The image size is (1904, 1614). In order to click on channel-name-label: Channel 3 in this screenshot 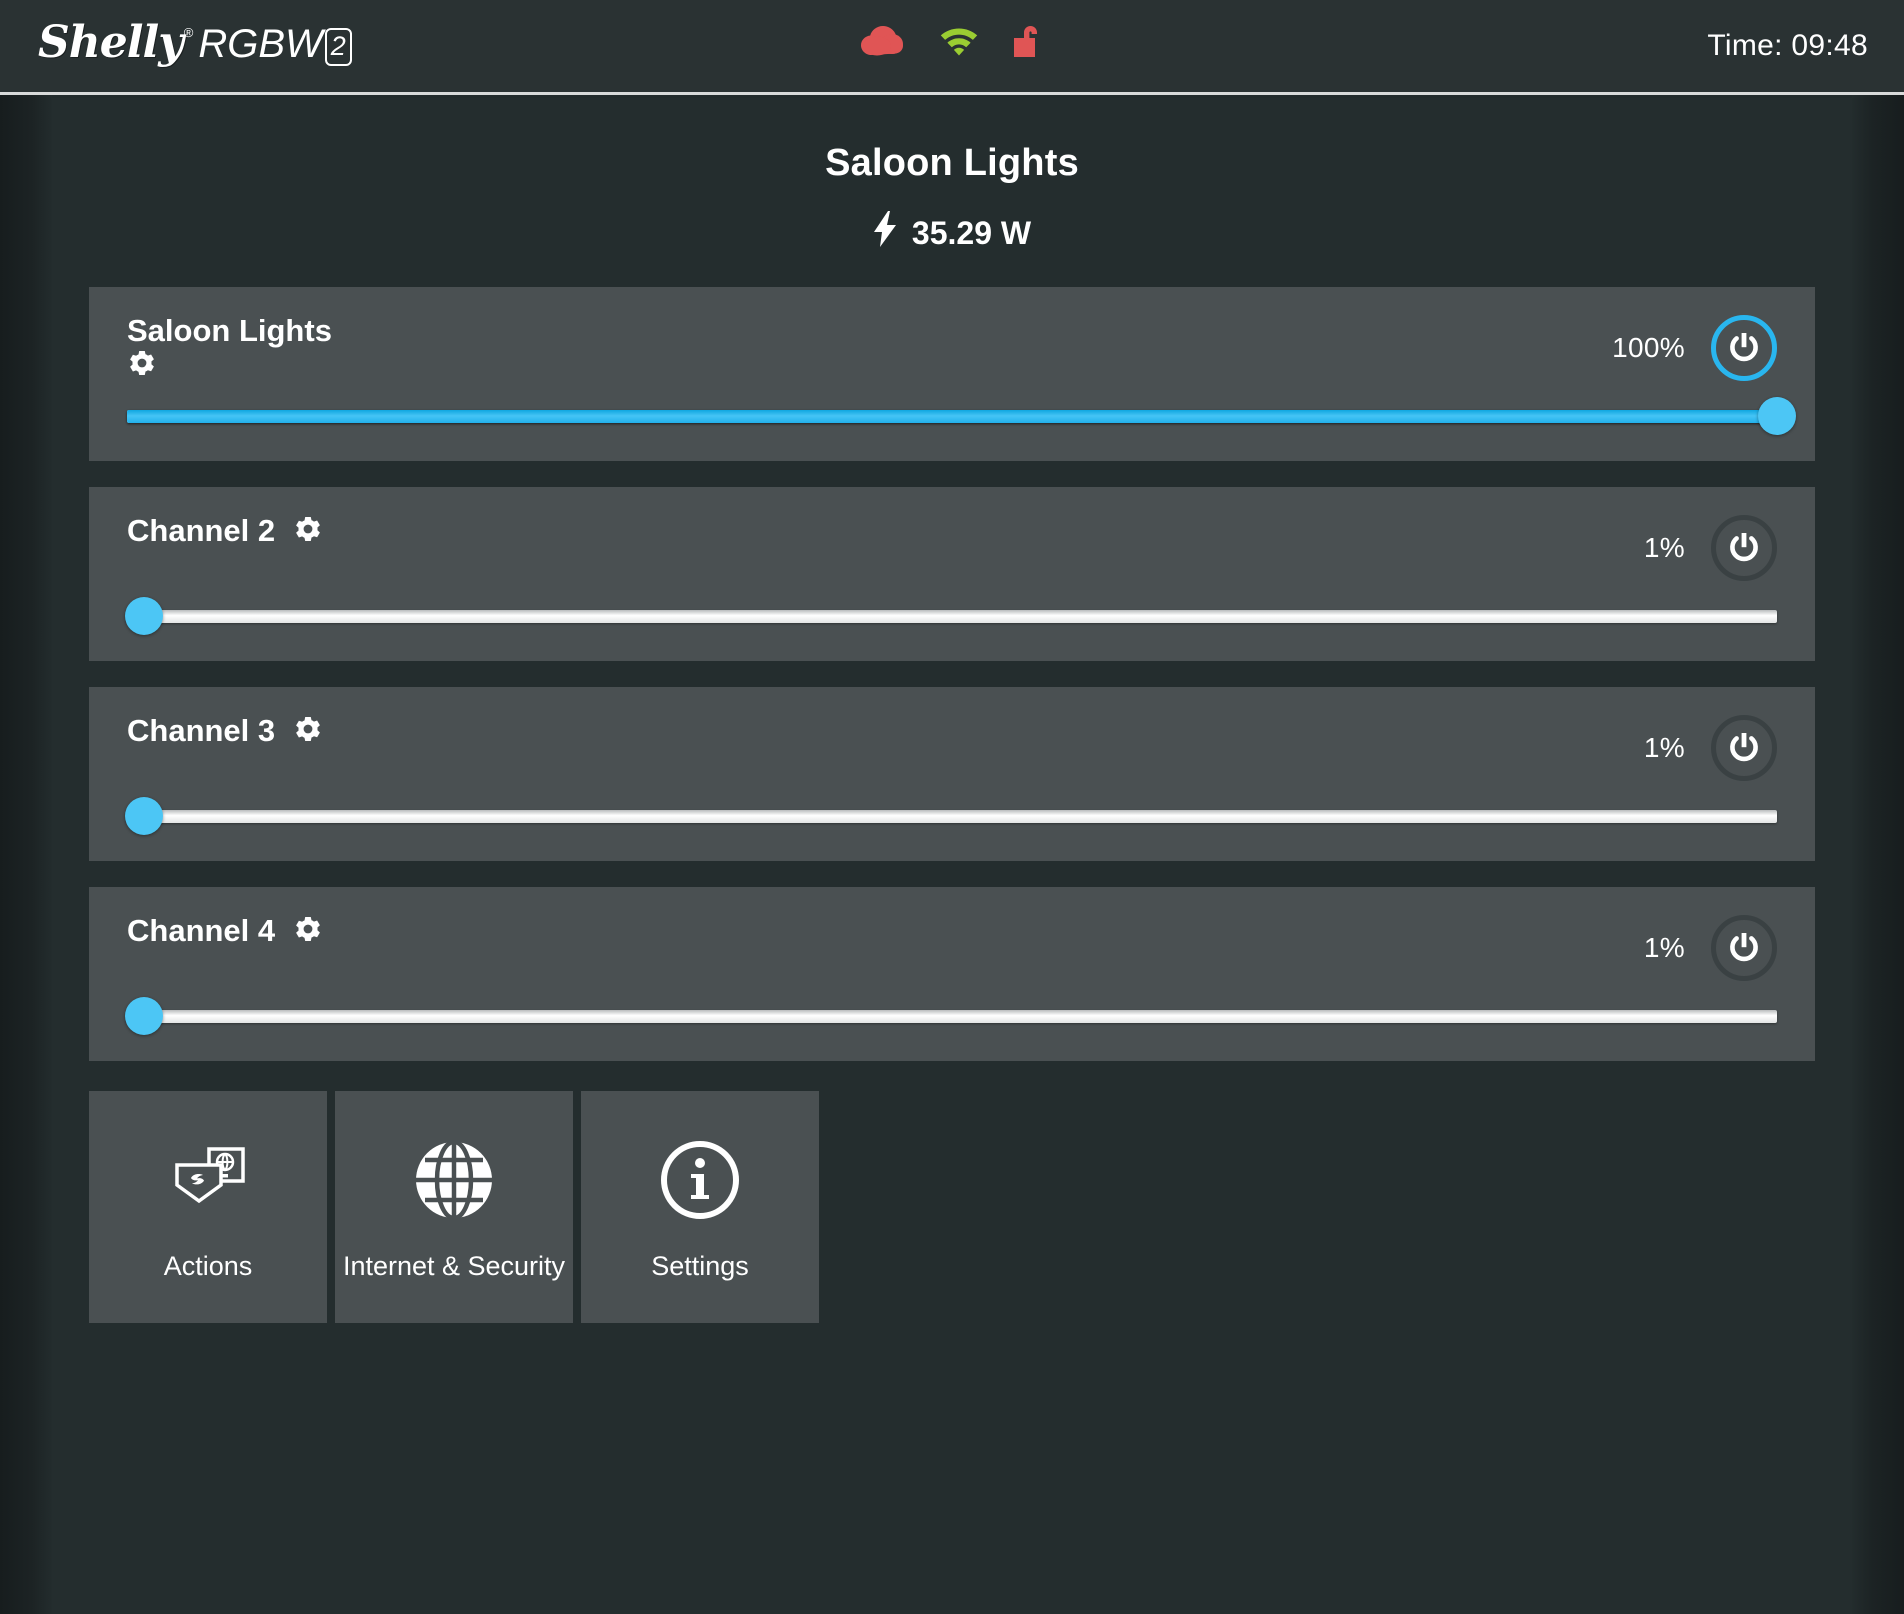, I will do `click(201, 730)`.